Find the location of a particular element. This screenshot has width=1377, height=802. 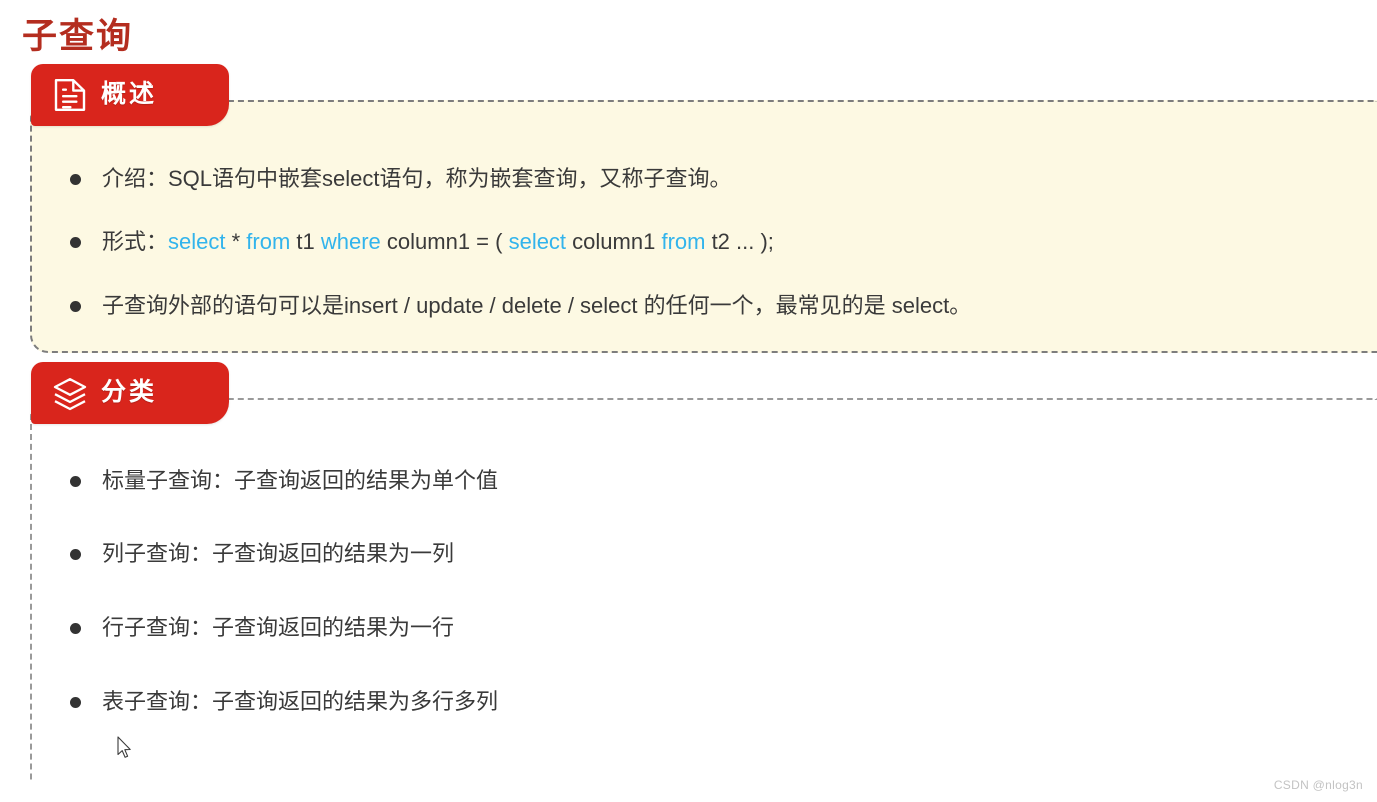

text-run: 形式： is located at coordinates (135, 242).